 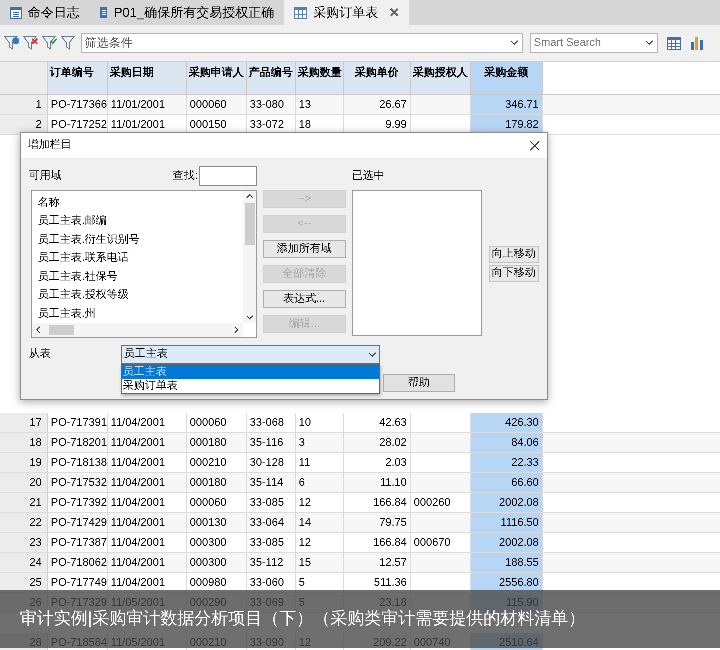 What do you see at coordinates (217, 78) in the screenshot?
I see `column-header: 采购申请人` at bounding box center [217, 78].